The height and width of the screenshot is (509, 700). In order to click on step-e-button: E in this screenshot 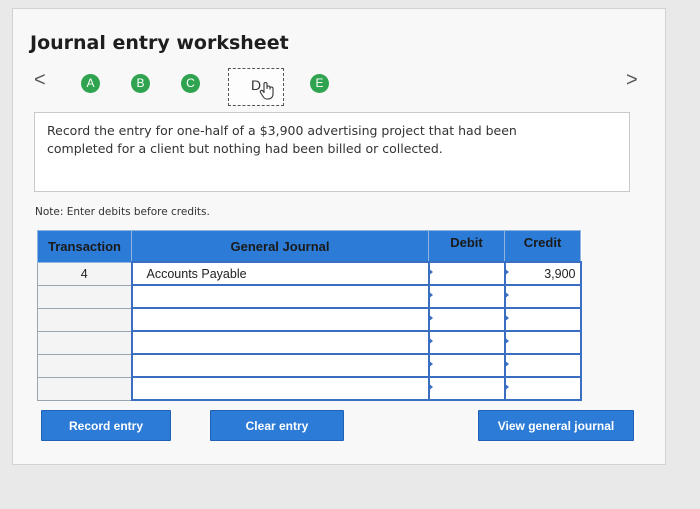, I will do `click(319, 83)`.